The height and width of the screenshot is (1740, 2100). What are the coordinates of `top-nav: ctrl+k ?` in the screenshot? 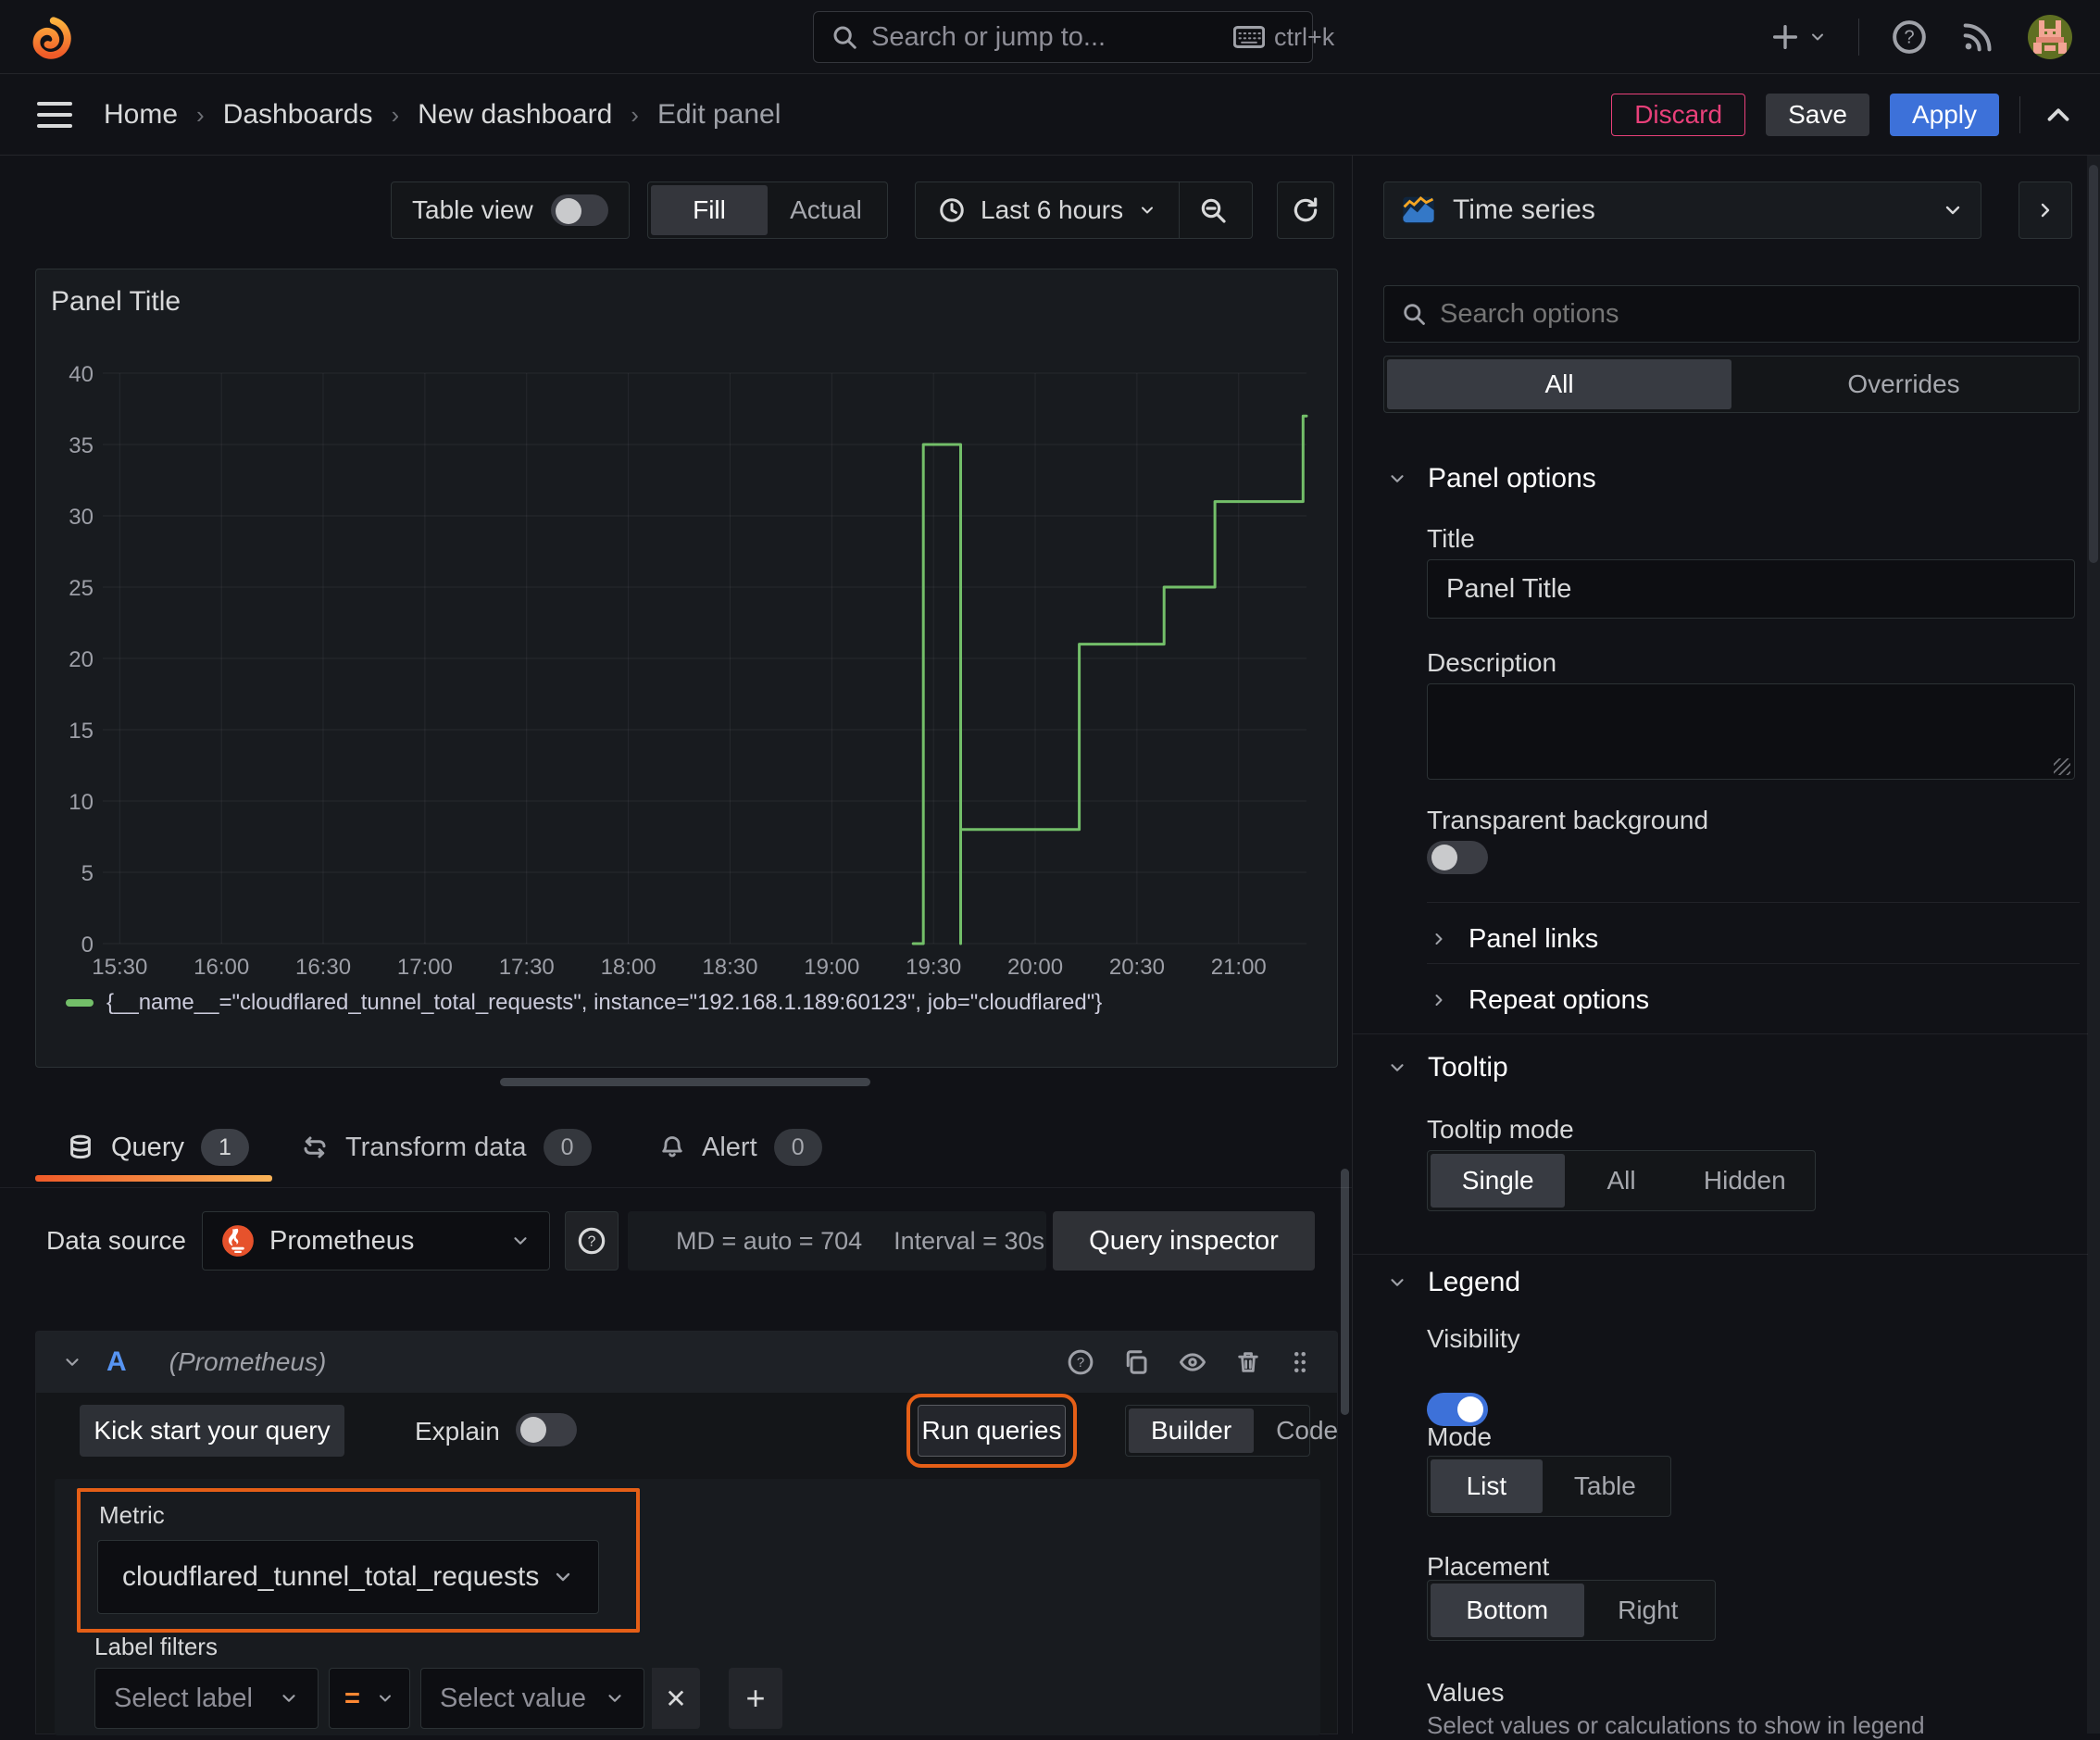 It's located at (1050, 37).